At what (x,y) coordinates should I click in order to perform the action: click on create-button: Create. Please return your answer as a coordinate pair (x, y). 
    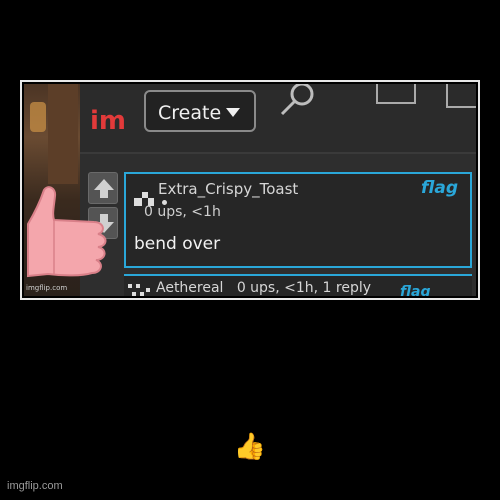
    Looking at the image, I should click on (200, 111).